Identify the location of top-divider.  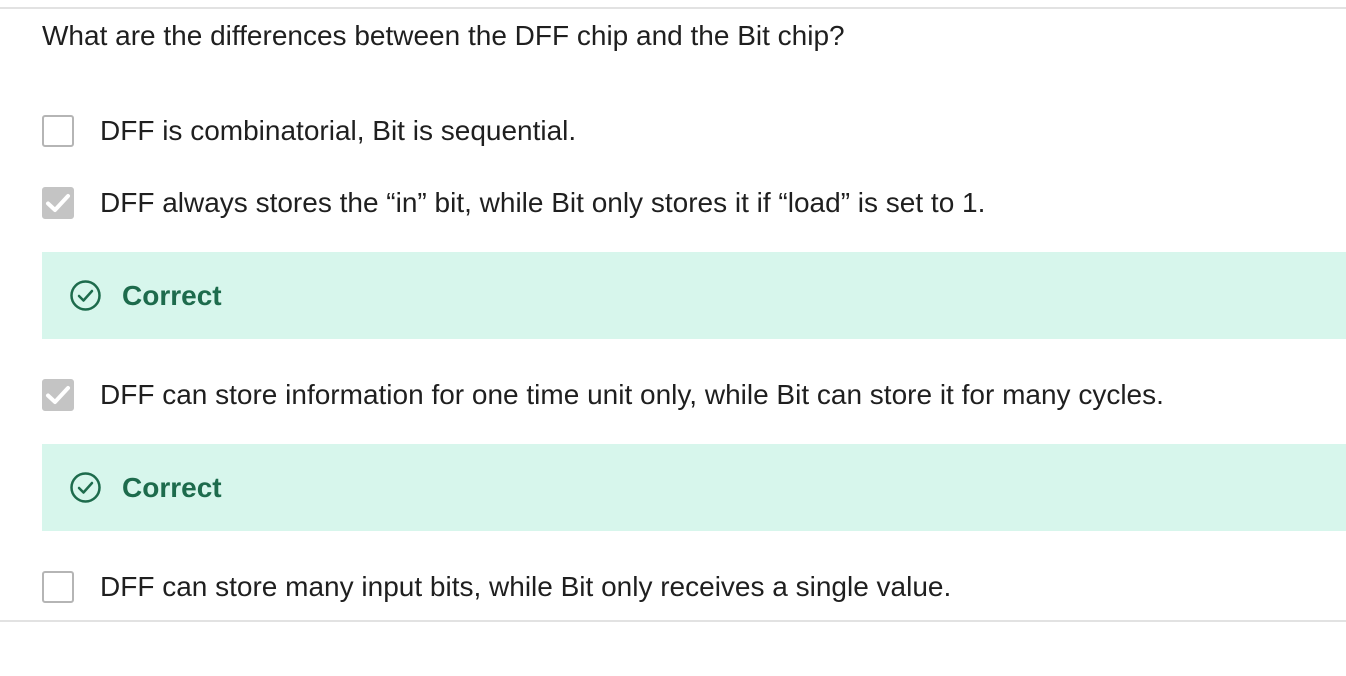
(673, 8).